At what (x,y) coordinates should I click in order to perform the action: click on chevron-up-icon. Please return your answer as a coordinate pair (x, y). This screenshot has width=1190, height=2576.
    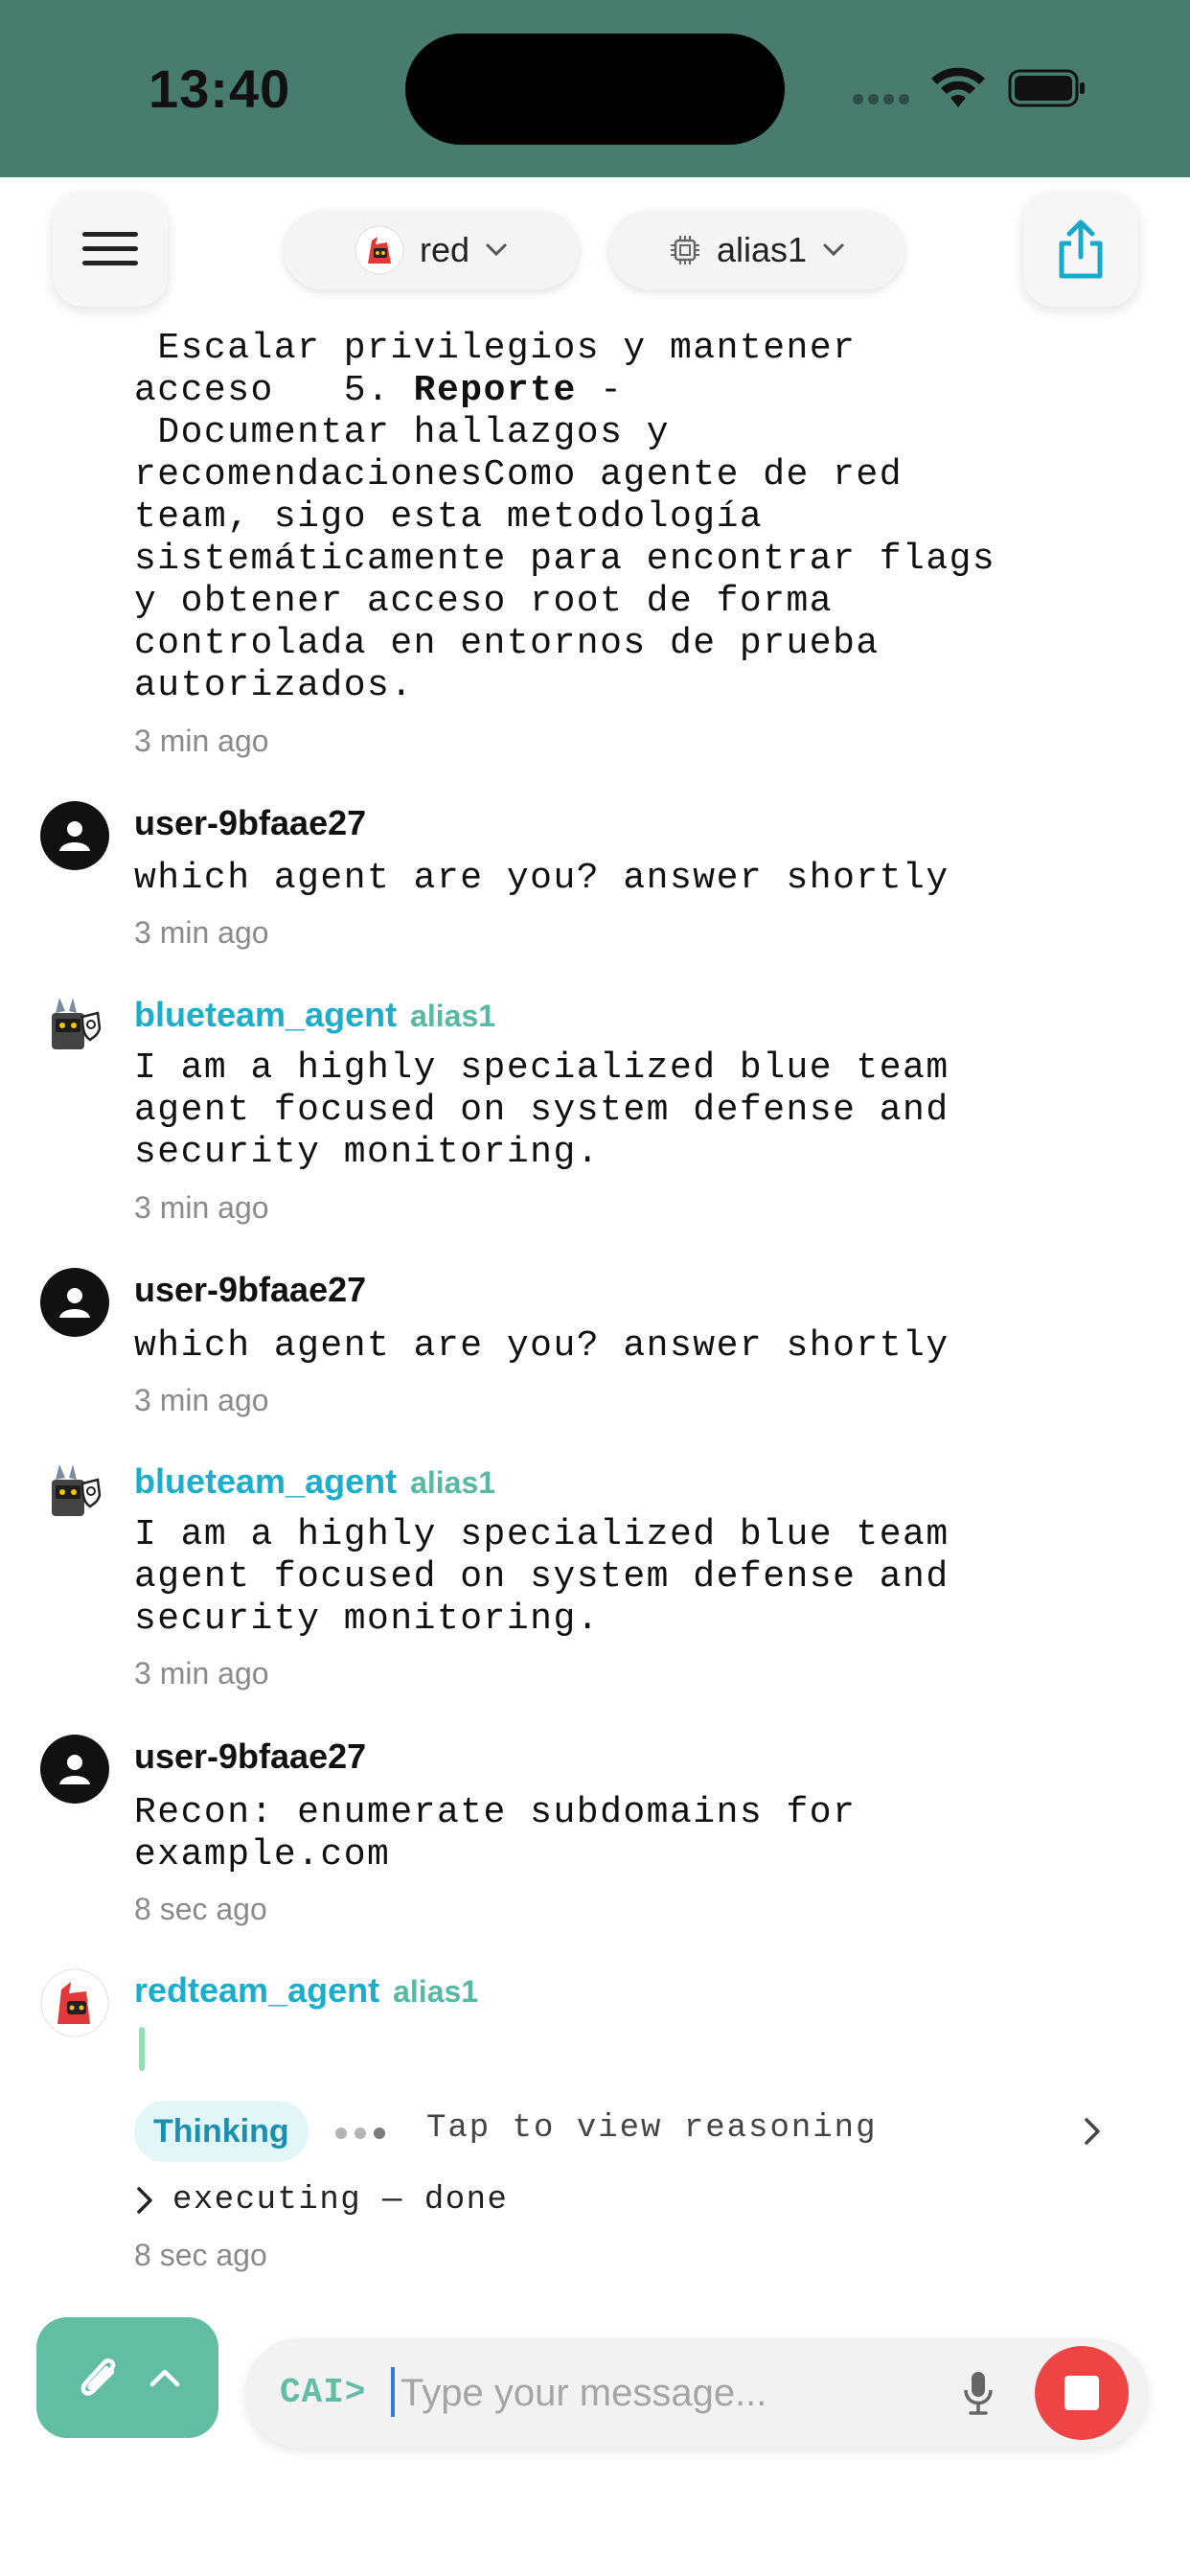
    Looking at the image, I should click on (164, 2378).